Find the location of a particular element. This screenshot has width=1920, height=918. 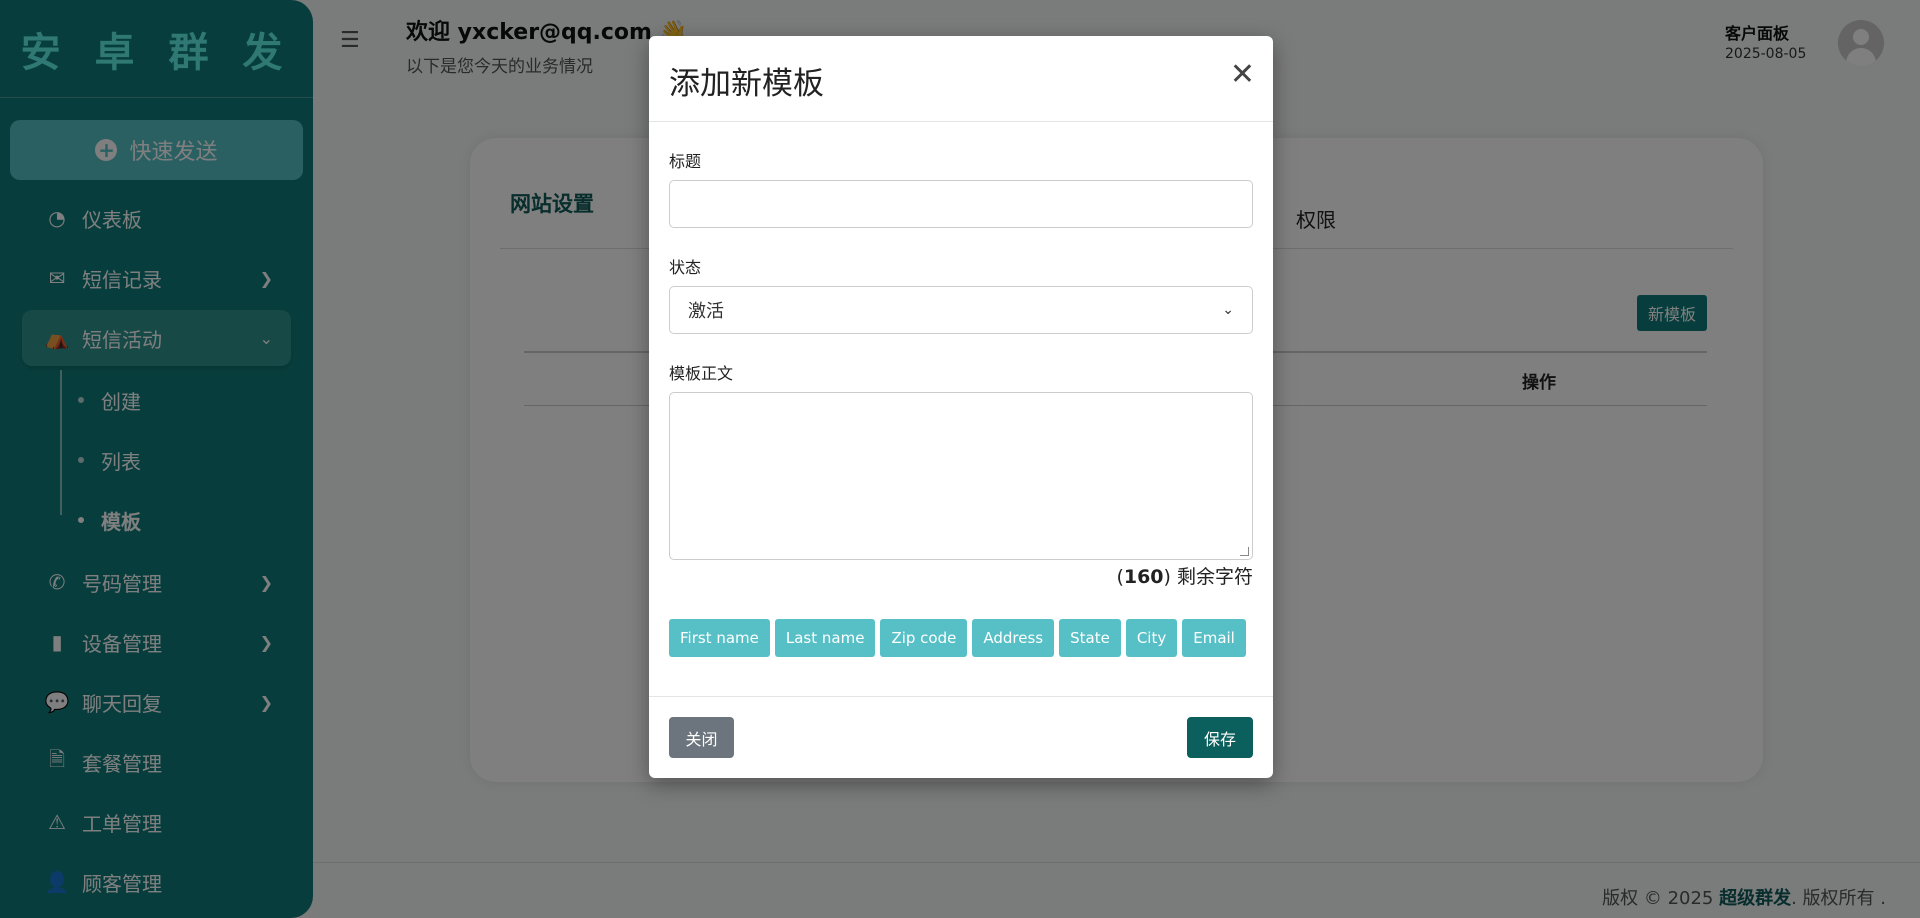

remaining-chars-counter: (160) 剩余字符 is located at coordinates (1184, 577).